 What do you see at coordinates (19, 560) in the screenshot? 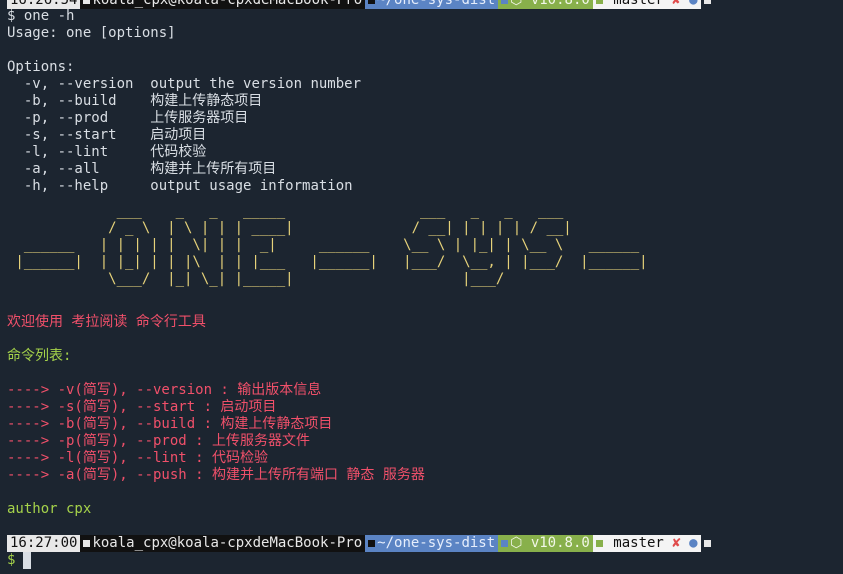
I see `input-prompt-line: $` at bounding box center [19, 560].